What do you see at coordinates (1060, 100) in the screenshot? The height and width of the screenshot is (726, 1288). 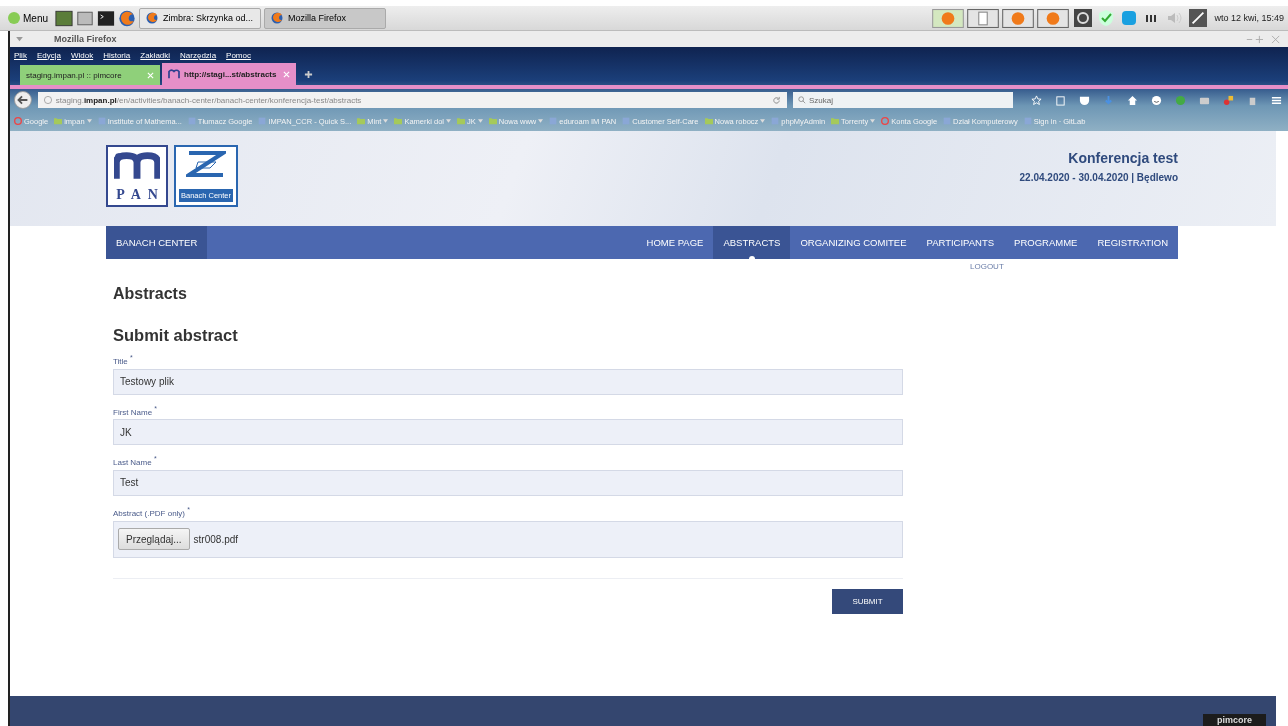 I see `clipboard-icon` at bounding box center [1060, 100].